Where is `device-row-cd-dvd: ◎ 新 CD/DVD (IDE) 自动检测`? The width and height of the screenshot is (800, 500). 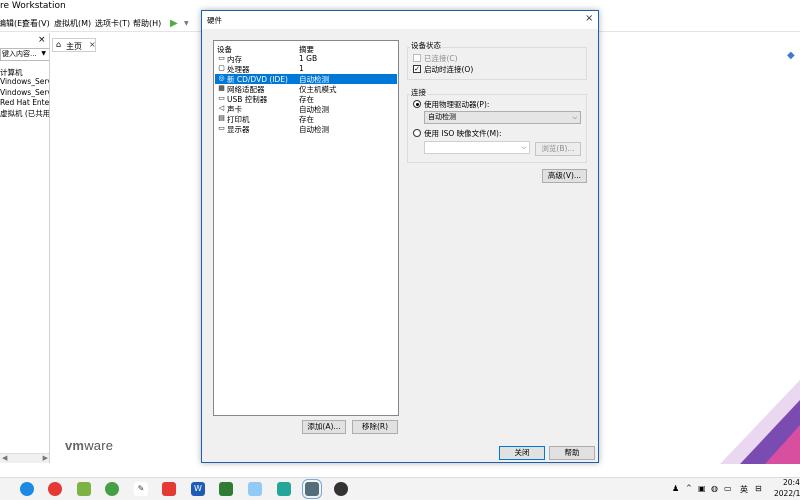
device-row-cd-dvd: ◎ 新 CD/DVD (IDE) 自动检测 is located at coordinates (306, 79).